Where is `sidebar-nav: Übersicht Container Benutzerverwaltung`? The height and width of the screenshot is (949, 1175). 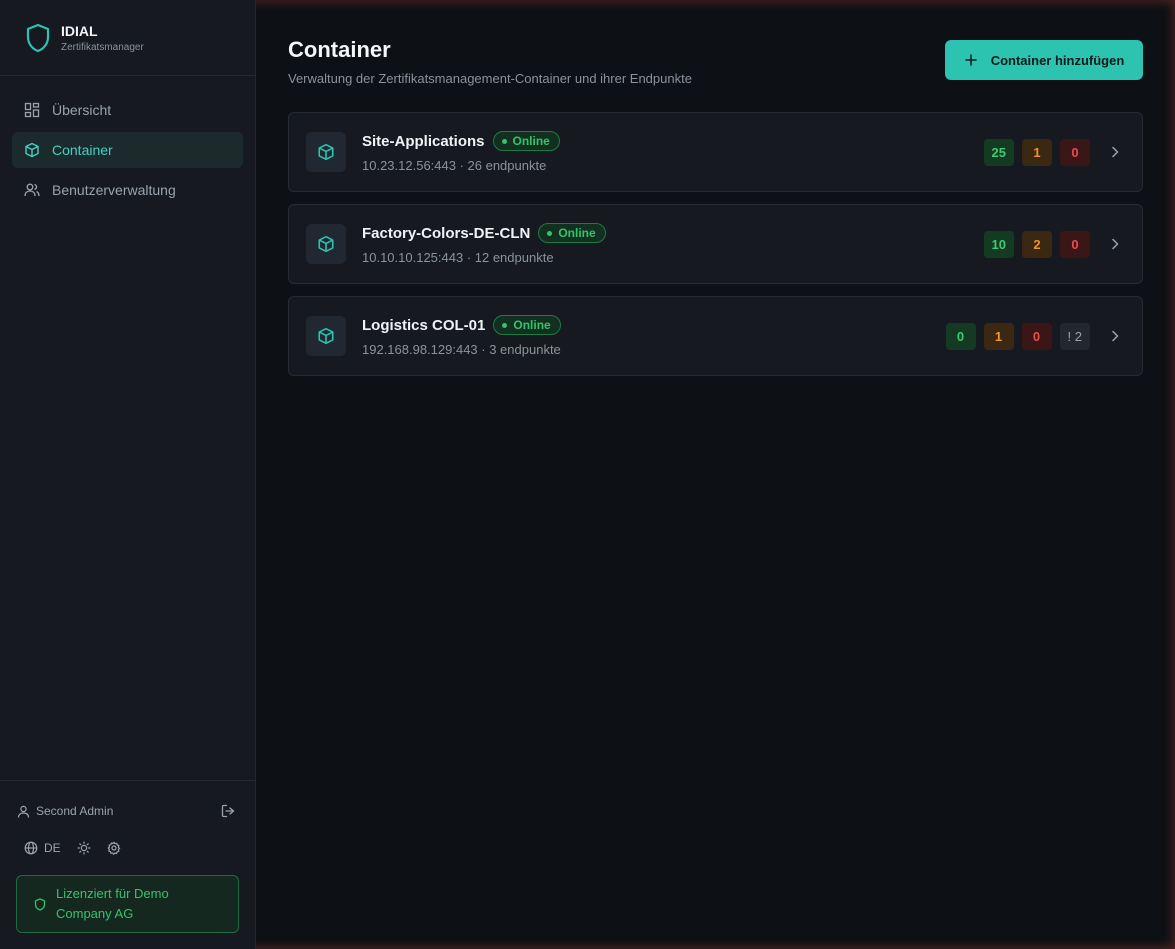
sidebar-nav: Übersicht Container Benutzerverwaltung is located at coordinates (127, 144).